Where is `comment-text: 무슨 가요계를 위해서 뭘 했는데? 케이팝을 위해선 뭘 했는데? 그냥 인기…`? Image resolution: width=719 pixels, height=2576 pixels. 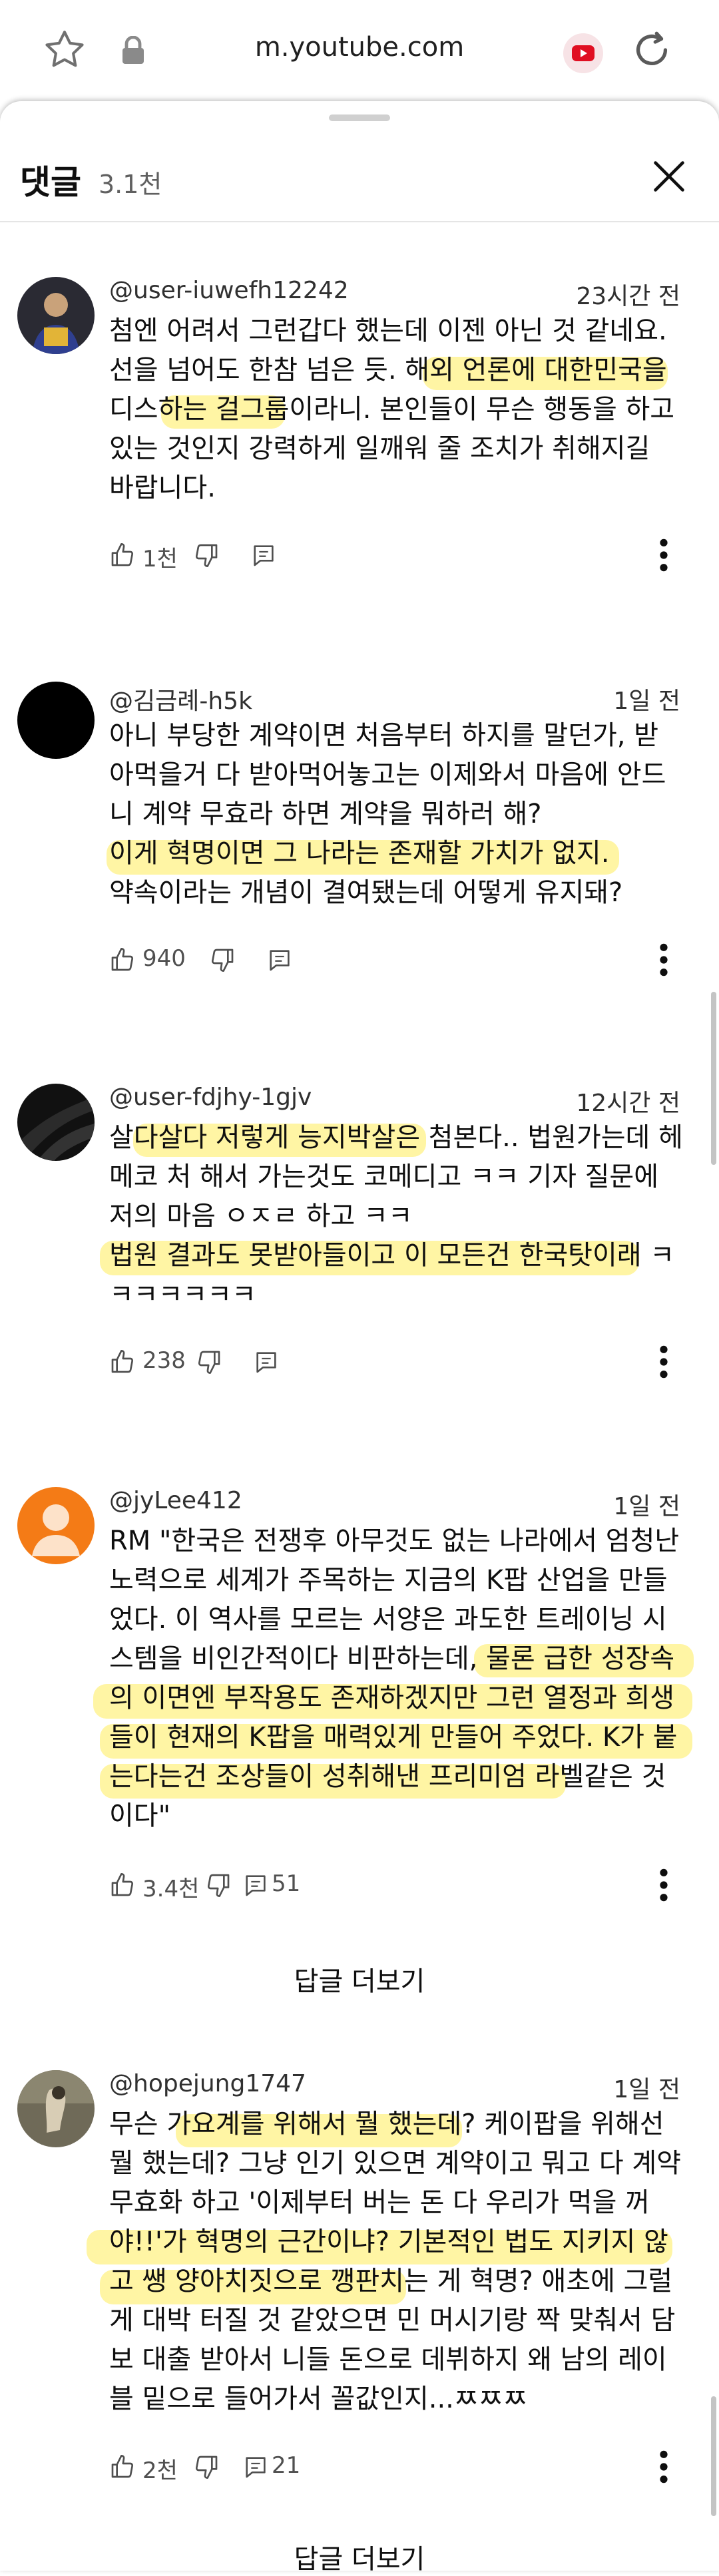
comment-text: 무슨 가요계를 위해서 뭘 했는데? 케이팝을 위해선 뭘 했는데? 그냥 인기… is located at coordinates (395, 2261).